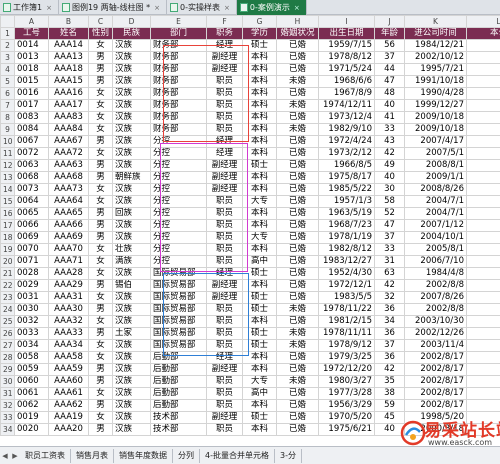  What do you see at coordinates (389, 321) in the screenshot?
I see `cell: 34` at bounding box center [389, 321].